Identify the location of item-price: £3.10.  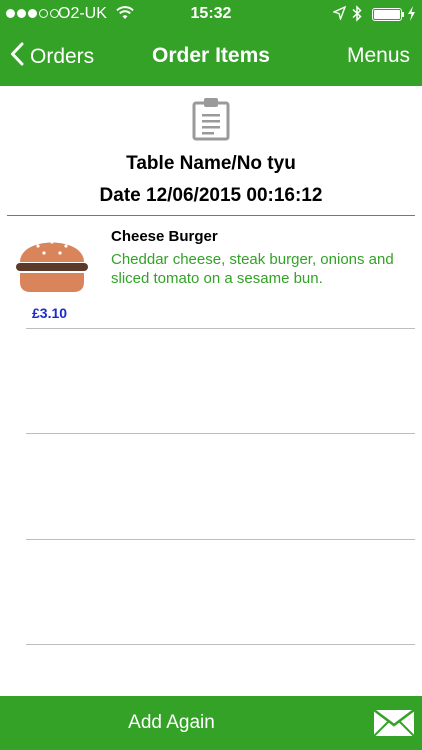
(50, 313).